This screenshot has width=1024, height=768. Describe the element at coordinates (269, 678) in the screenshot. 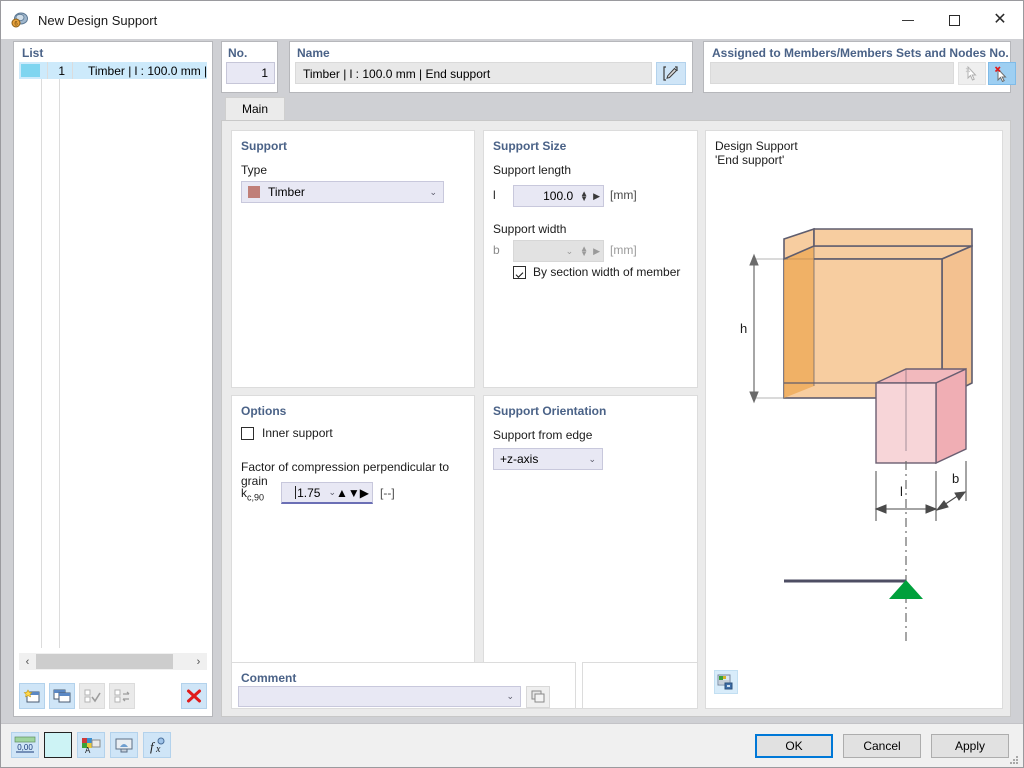

I see `comment-group-title: Comment` at that location.